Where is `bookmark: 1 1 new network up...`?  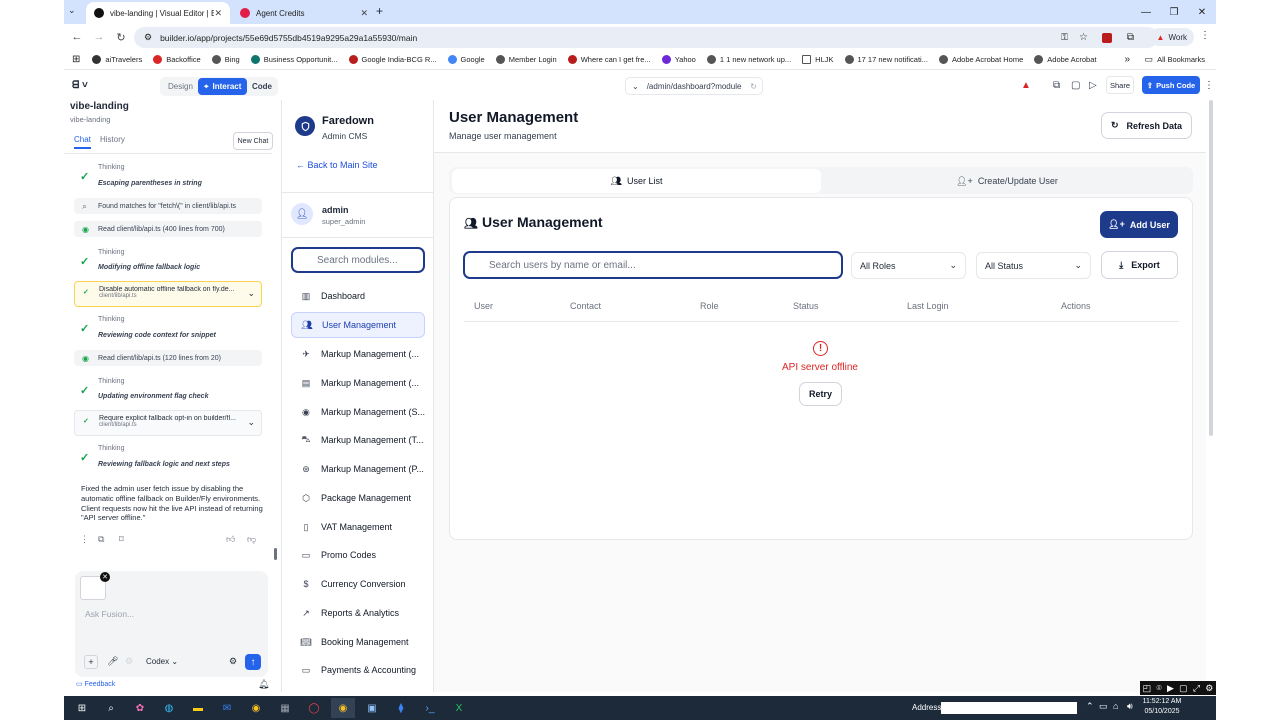 bookmark: 1 1 new network up... is located at coordinates (748, 59).